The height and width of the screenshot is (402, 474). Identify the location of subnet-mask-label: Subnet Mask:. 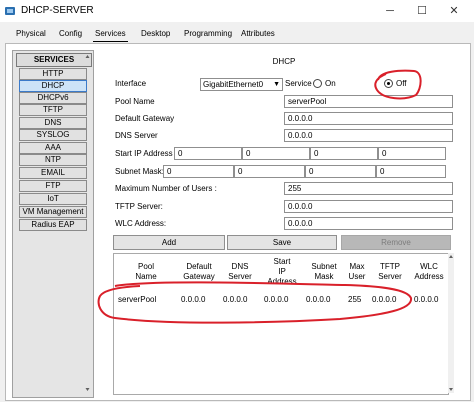
(139, 171).